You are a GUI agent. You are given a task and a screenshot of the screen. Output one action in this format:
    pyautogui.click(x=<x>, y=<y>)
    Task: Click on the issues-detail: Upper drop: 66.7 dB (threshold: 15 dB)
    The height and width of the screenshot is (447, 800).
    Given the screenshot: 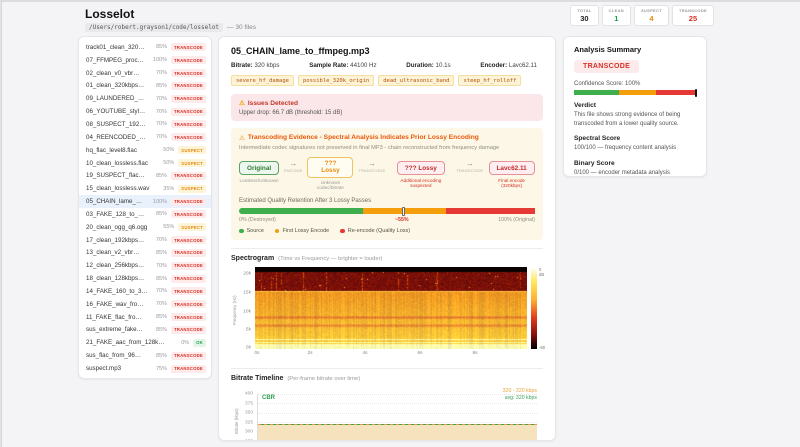 What is the action you would take?
    pyautogui.click(x=291, y=112)
    